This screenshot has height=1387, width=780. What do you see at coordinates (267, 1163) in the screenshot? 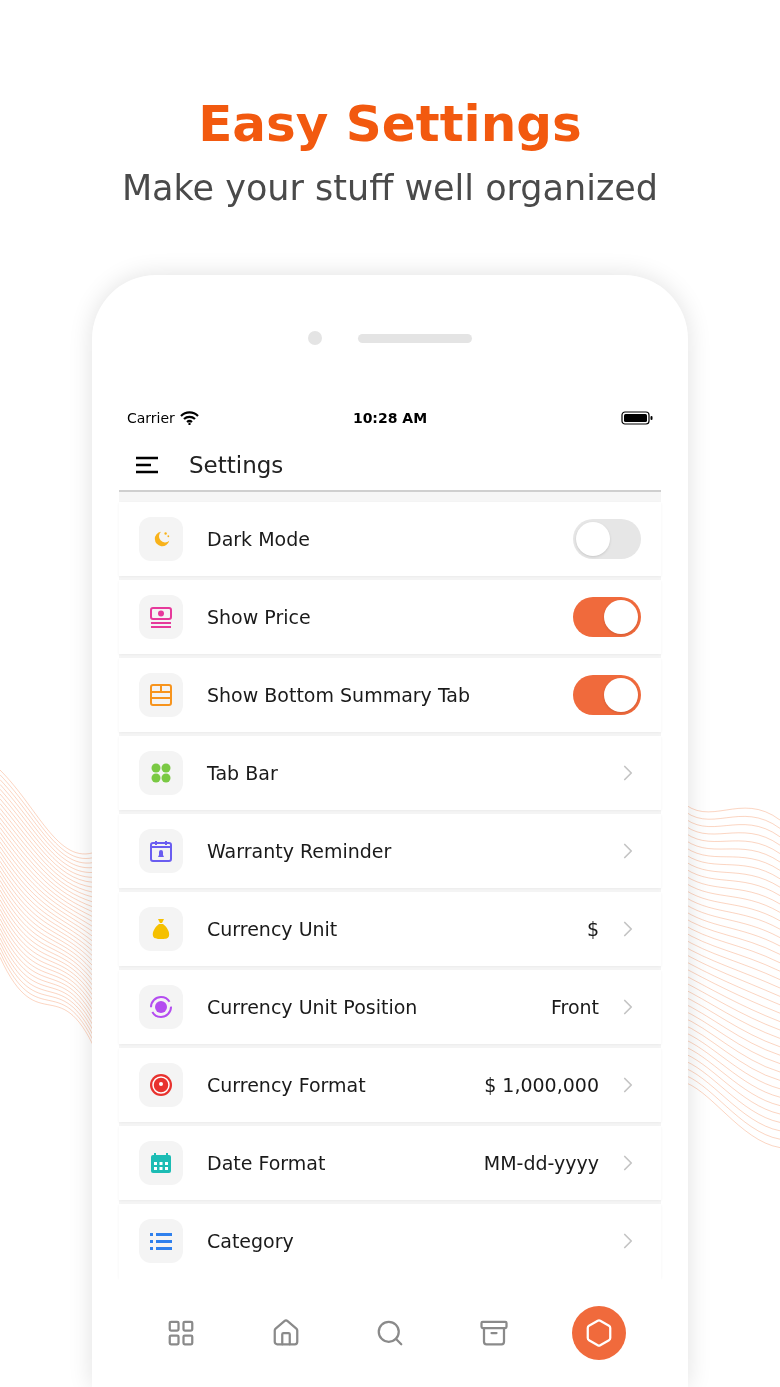
I see `setting-label: Date Format` at bounding box center [267, 1163].